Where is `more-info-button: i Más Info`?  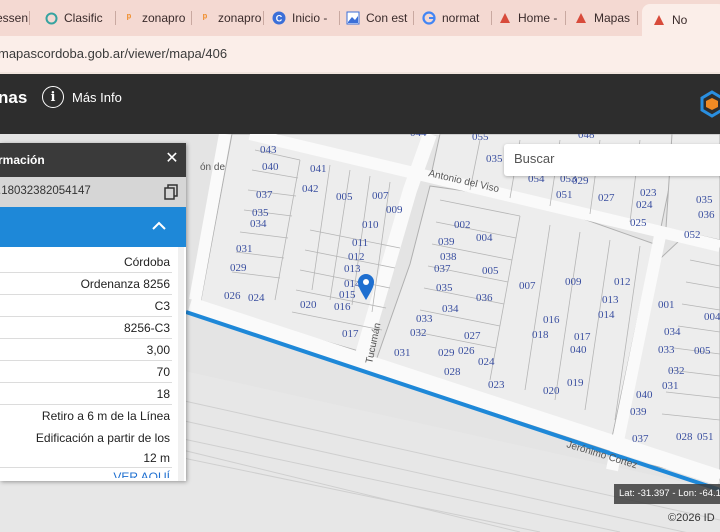 more-info-button: i Más Info is located at coordinates (82, 97).